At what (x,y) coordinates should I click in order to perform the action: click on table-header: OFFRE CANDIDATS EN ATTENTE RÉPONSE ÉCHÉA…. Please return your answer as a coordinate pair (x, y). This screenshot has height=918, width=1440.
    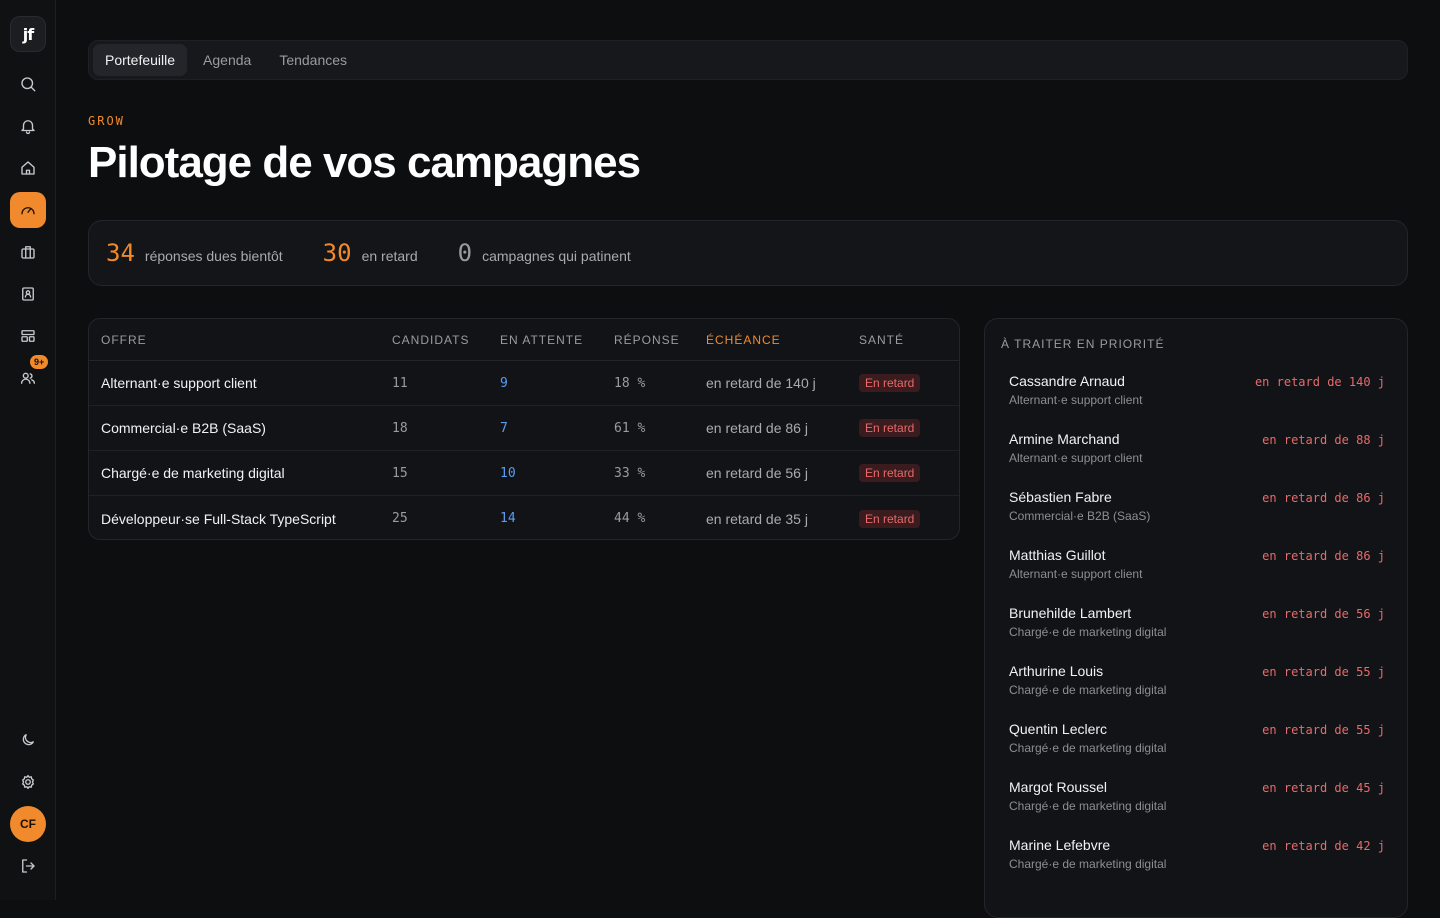
    Looking at the image, I should click on (524, 340).